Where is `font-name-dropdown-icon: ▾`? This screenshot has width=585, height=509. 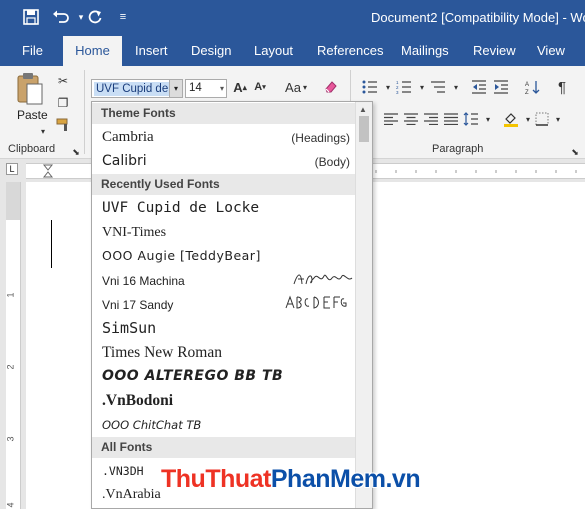
font-name-dropdown-icon: ▾ is located at coordinates (175, 88).